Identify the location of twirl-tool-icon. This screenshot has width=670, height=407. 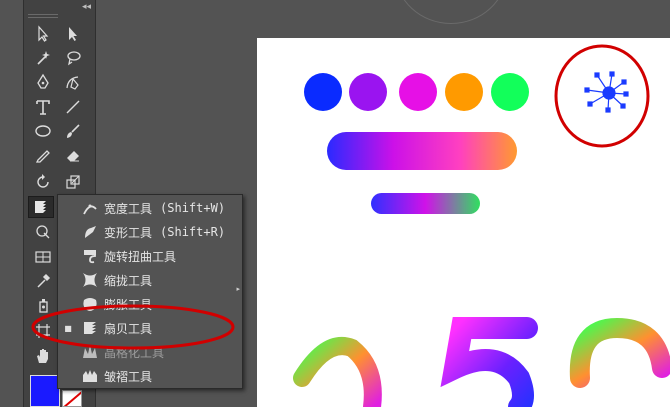
(90, 256).